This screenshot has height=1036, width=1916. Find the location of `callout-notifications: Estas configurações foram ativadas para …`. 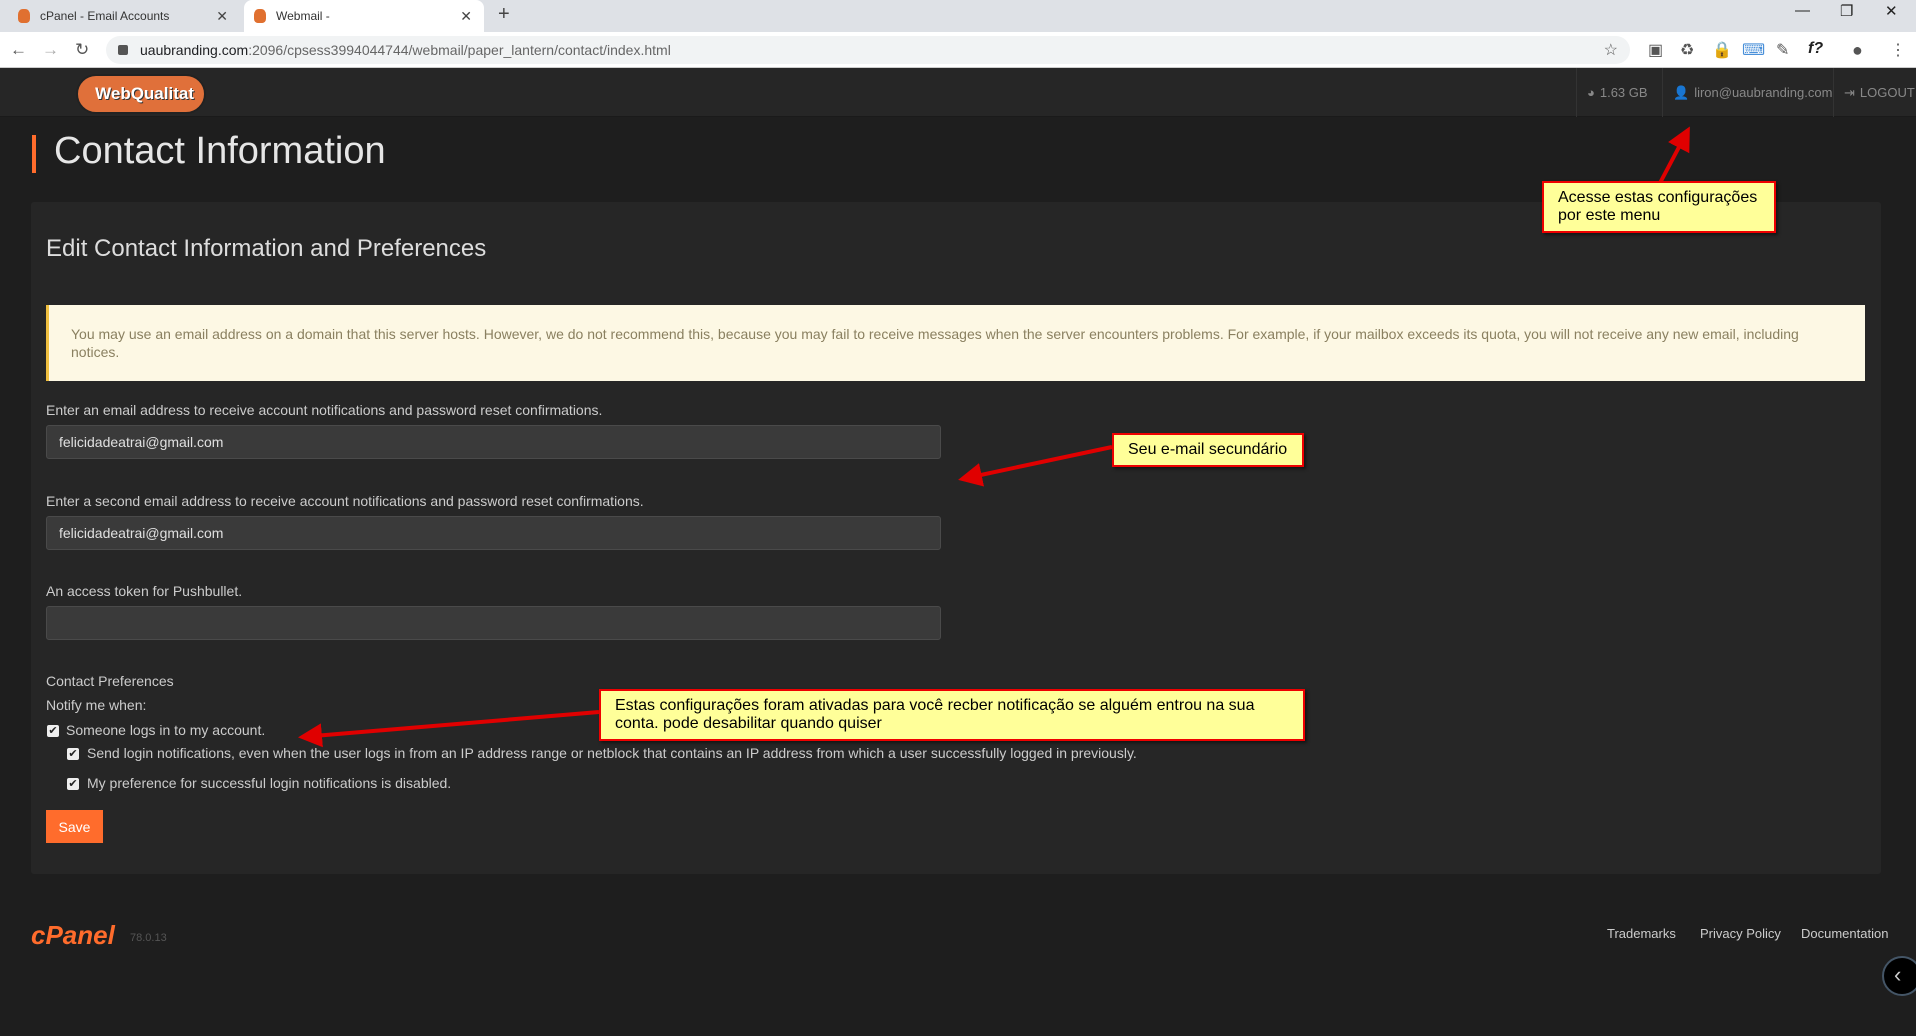

callout-notifications: Estas configurações foram ativadas para … is located at coordinates (952, 715).